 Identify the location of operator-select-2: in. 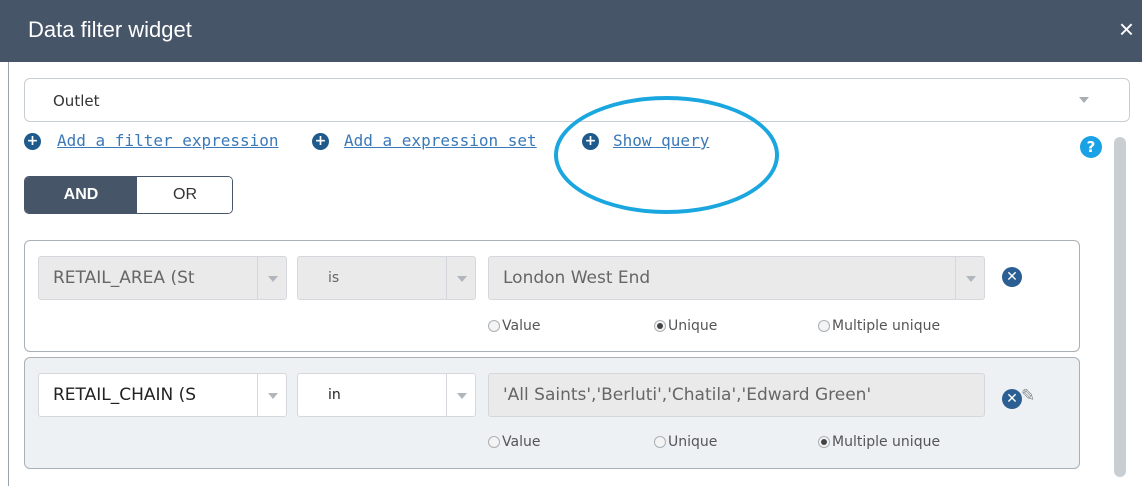
(386, 395).